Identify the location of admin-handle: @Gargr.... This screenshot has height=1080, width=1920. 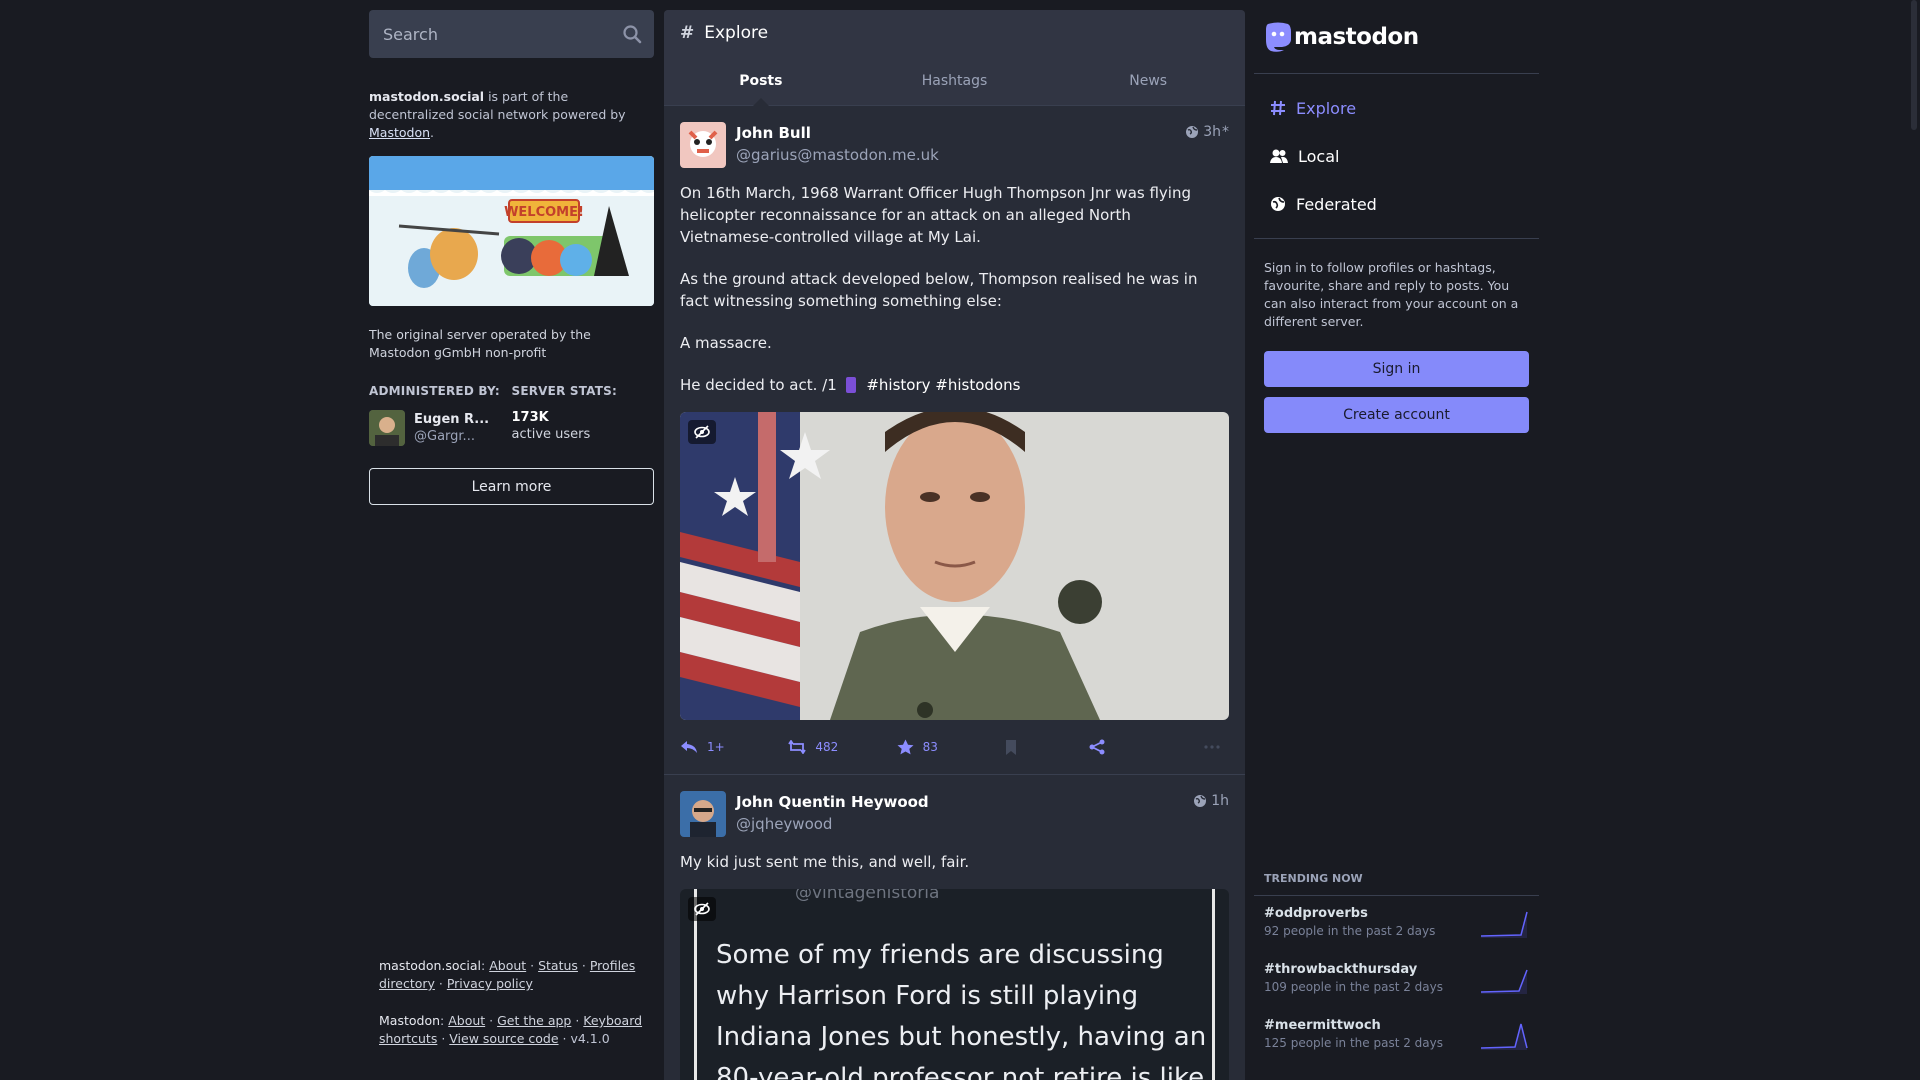
(444, 436).